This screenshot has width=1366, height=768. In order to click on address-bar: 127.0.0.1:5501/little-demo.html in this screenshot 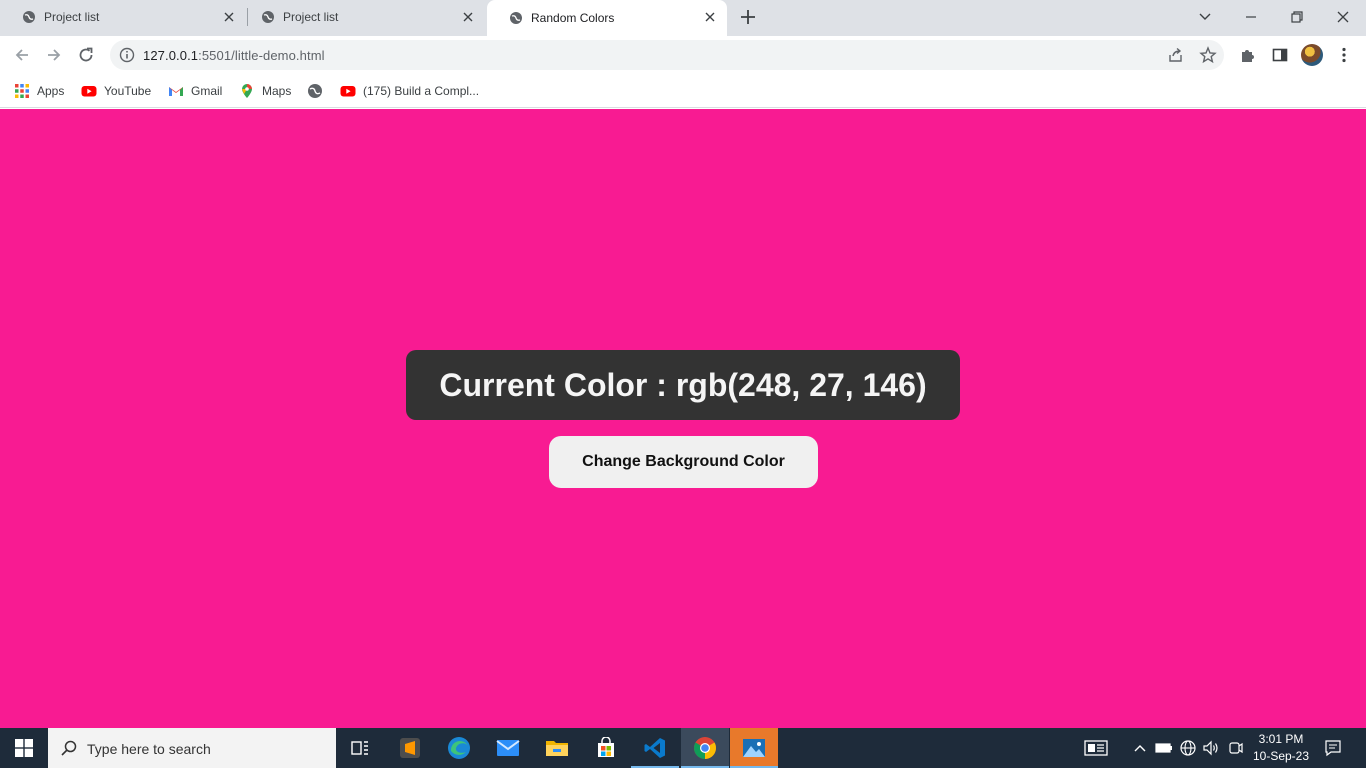, I will do `click(667, 55)`.